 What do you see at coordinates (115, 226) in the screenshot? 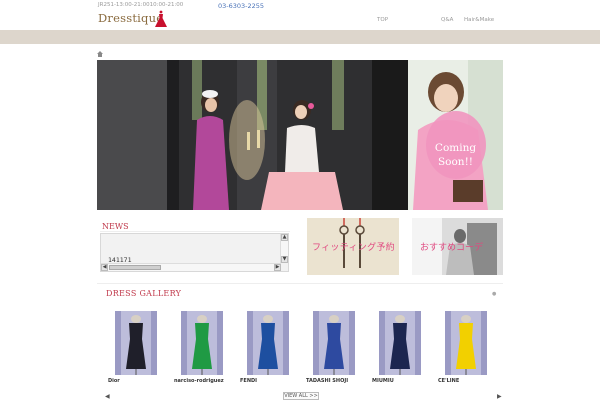
I see `news-title: NEWS` at bounding box center [115, 226].